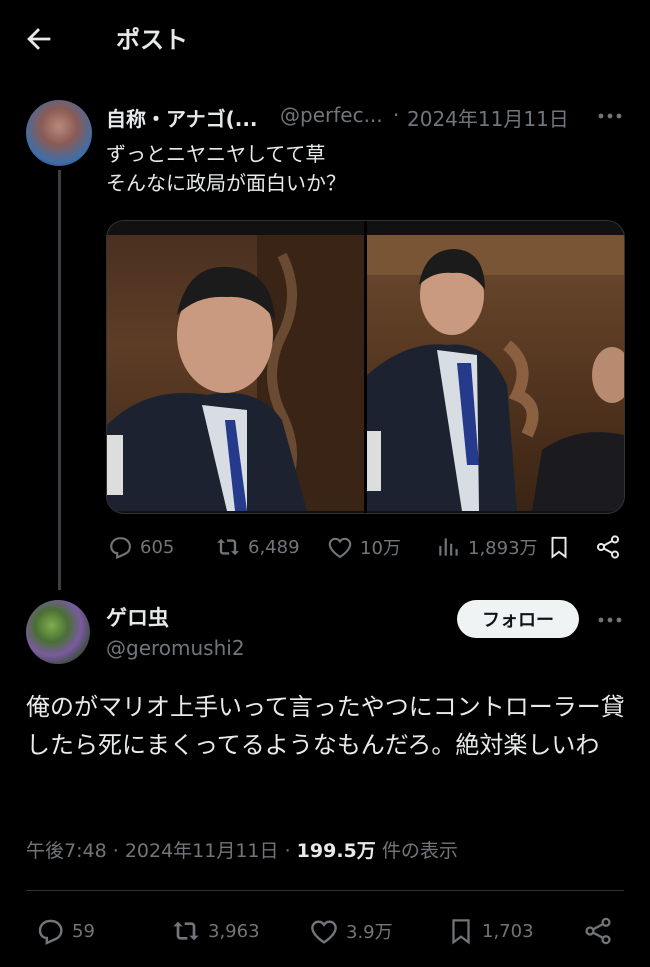 This screenshot has height=967, width=650. What do you see at coordinates (59, 380) in the screenshot?
I see `thread-line` at bounding box center [59, 380].